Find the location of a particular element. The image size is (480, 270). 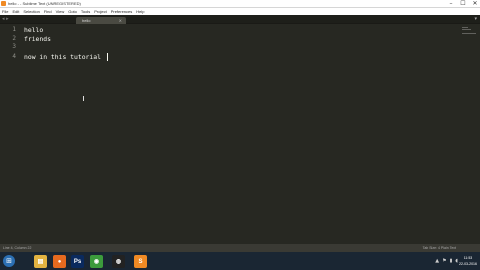

status-cursor-position: Line 4, Column 22 is located at coordinates (17, 248).